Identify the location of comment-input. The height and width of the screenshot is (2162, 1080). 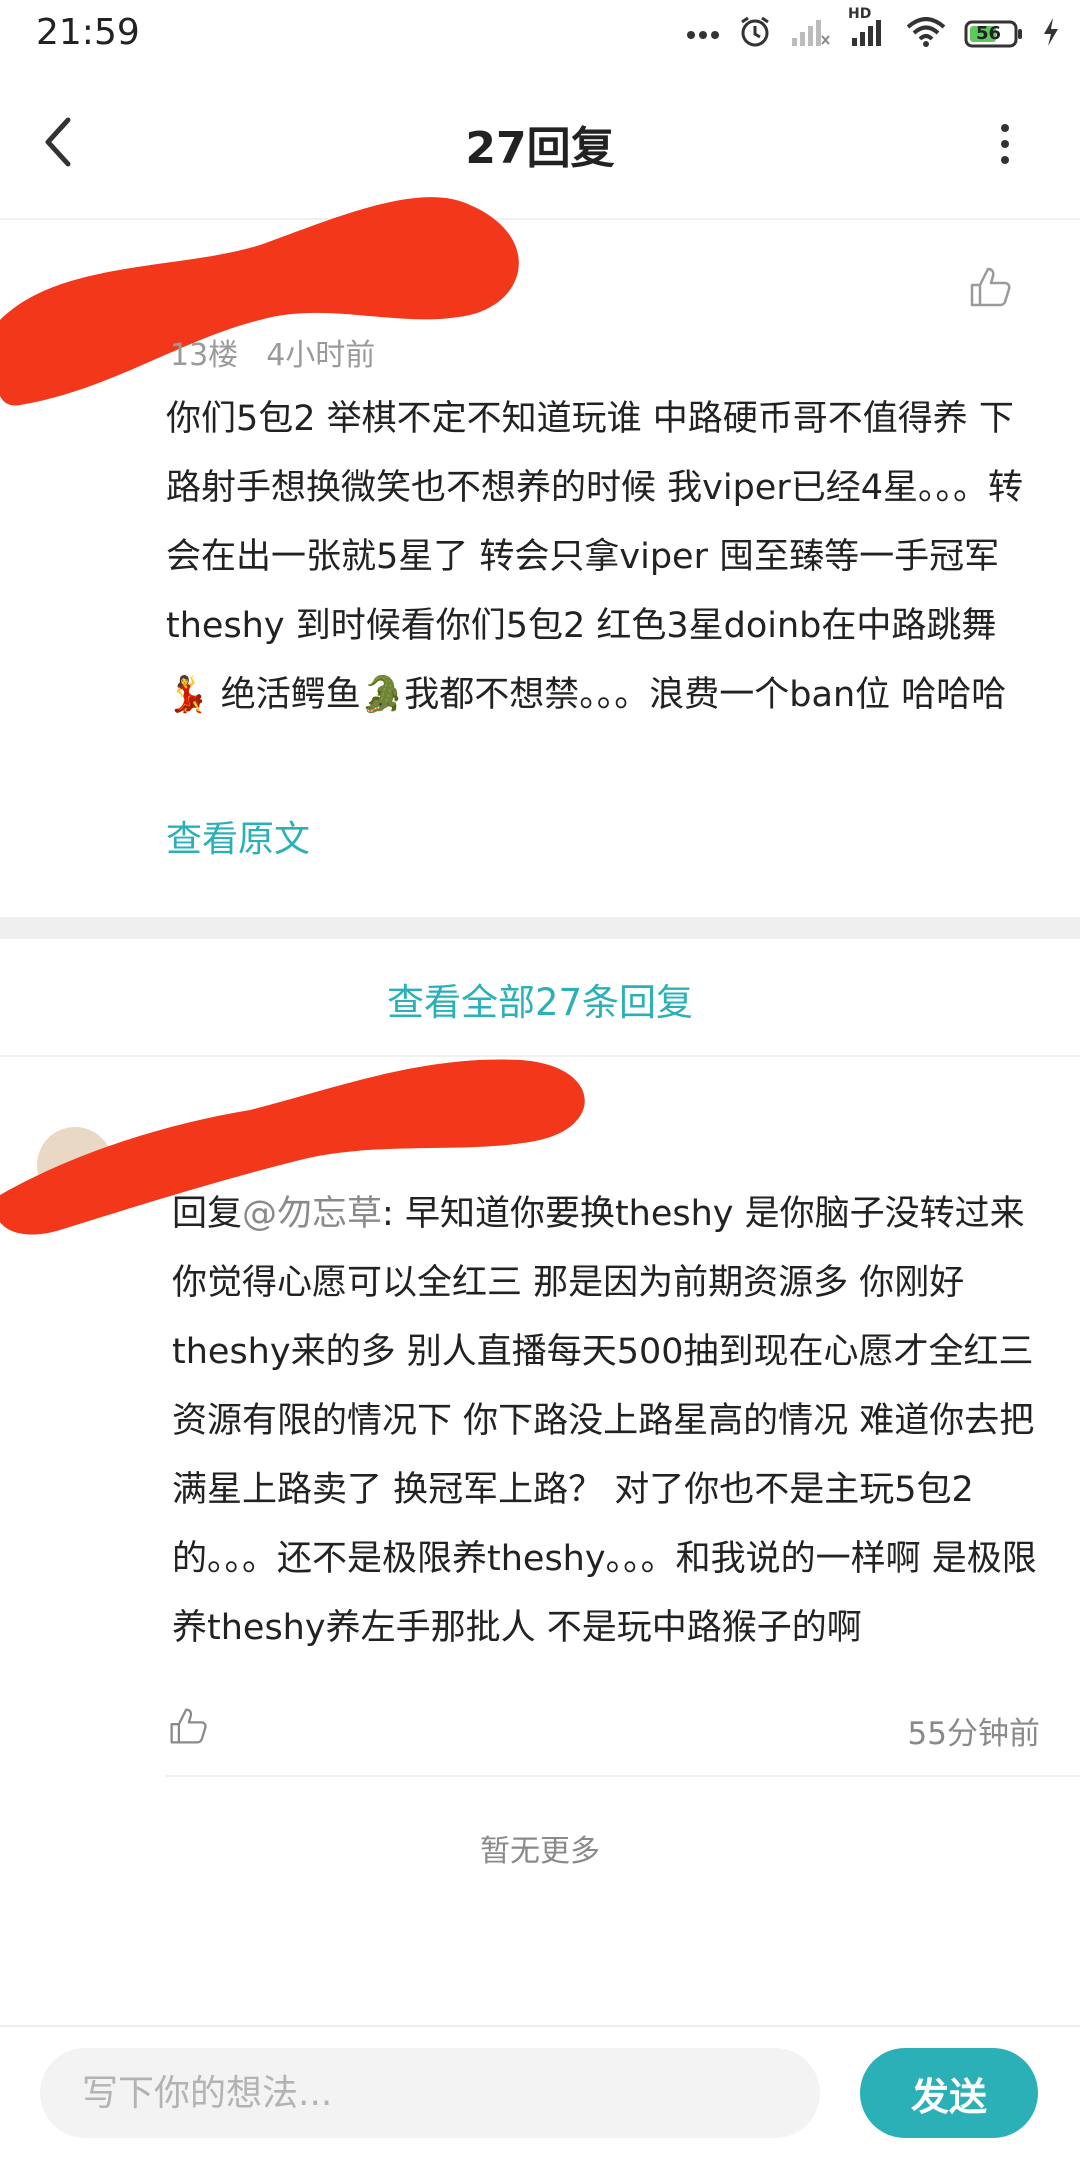
(430, 2093).